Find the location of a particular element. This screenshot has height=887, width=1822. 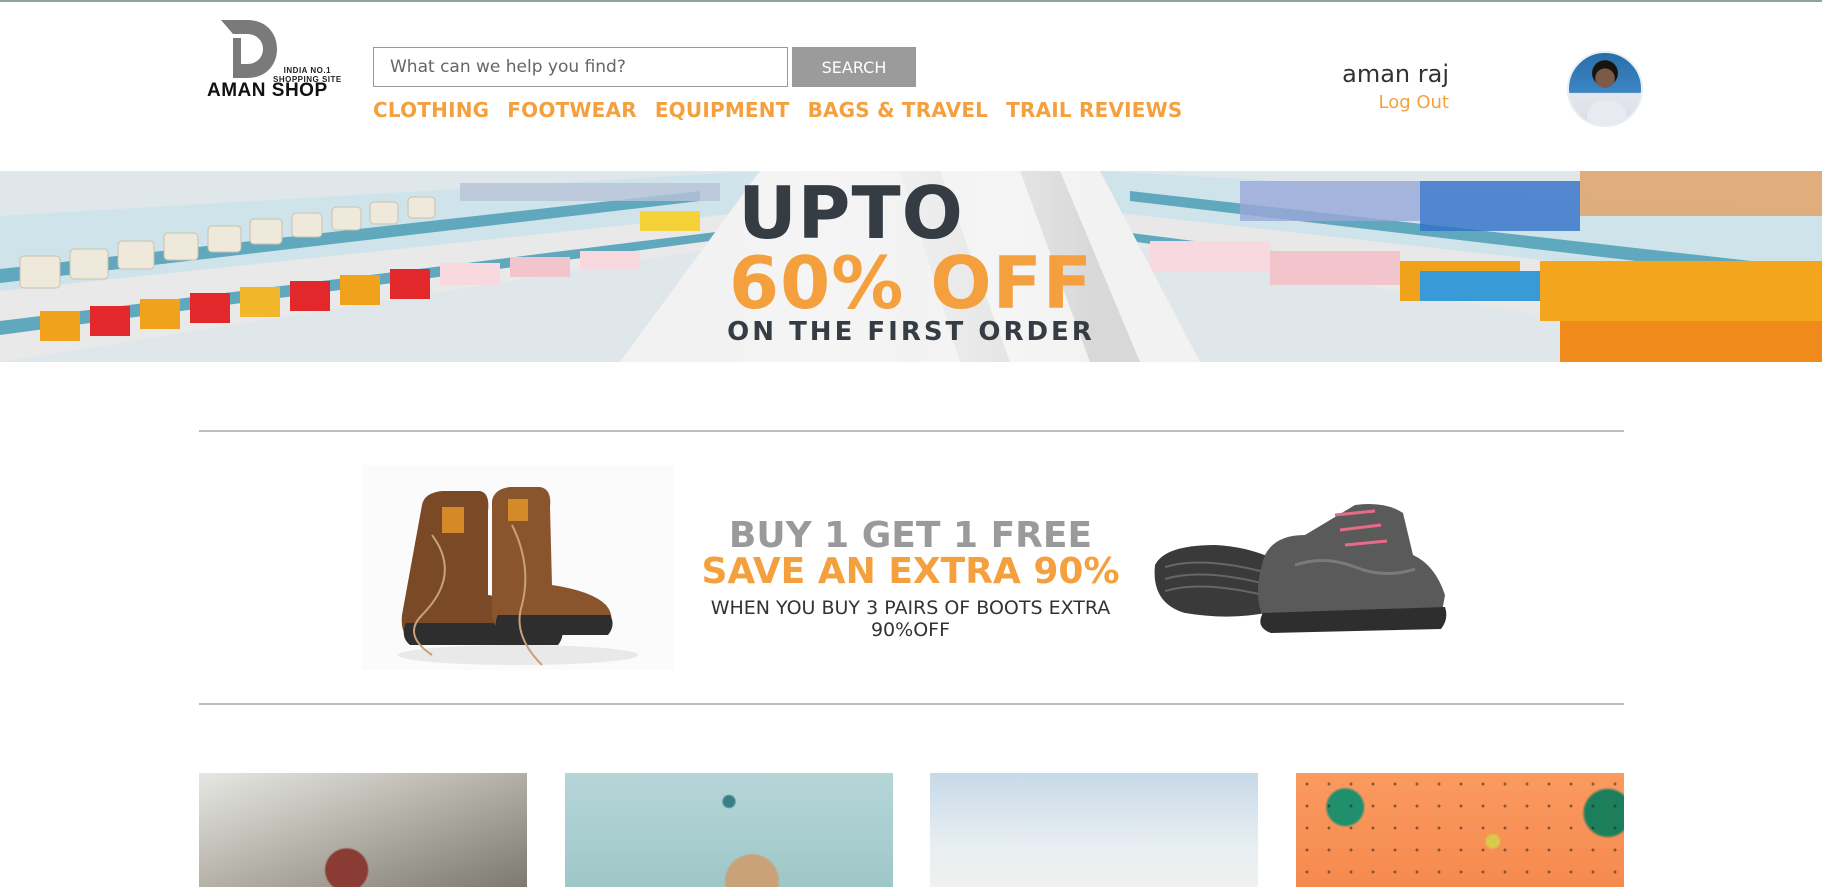

nav-item-equipment: EQUIPMENT is located at coordinates (722, 110).